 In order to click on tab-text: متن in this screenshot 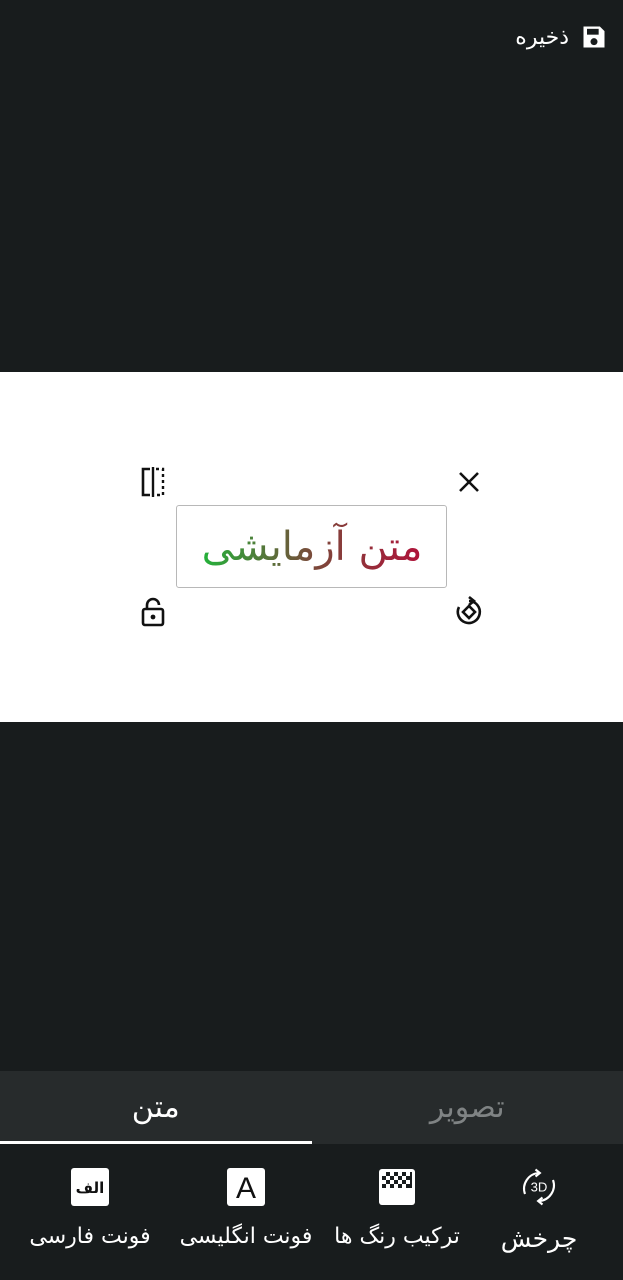, I will do `click(156, 1107)`.